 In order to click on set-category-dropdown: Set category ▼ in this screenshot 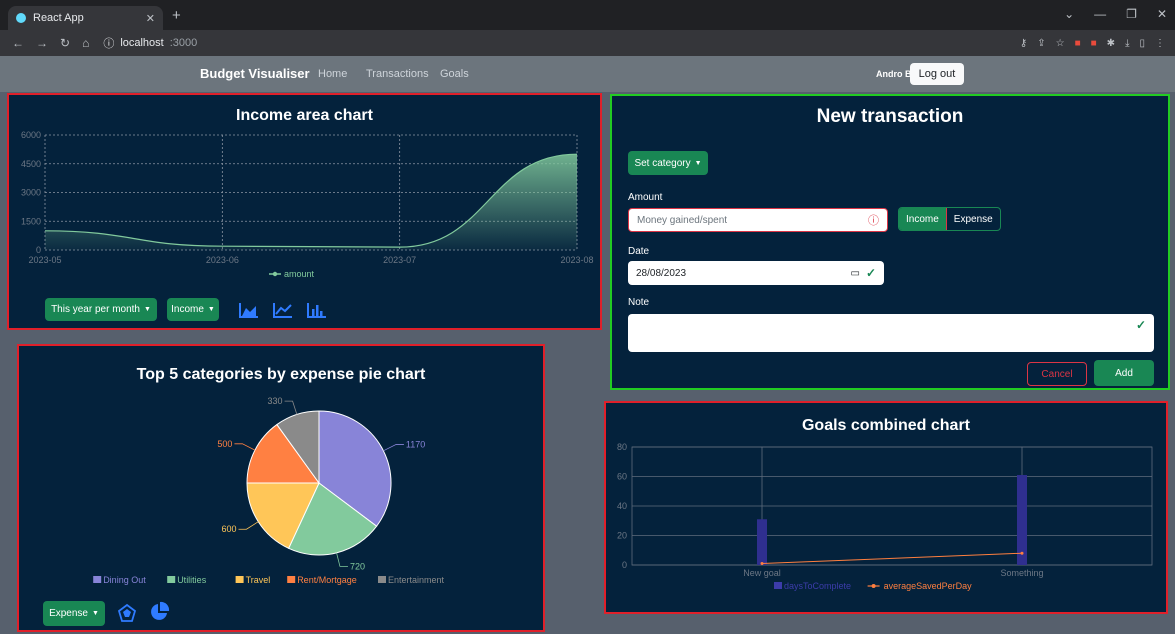, I will do `click(668, 163)`.